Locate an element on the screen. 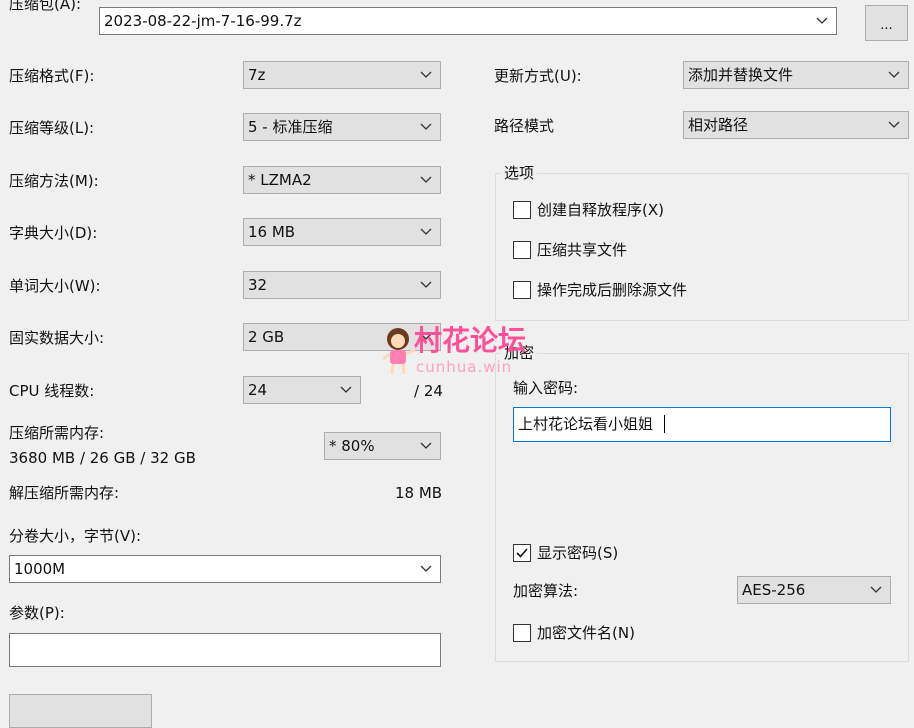 The width and height of the screenshot is (914, 728). password-input: 上村花论坛看小姐姐 is located at coordinates (702, 424).